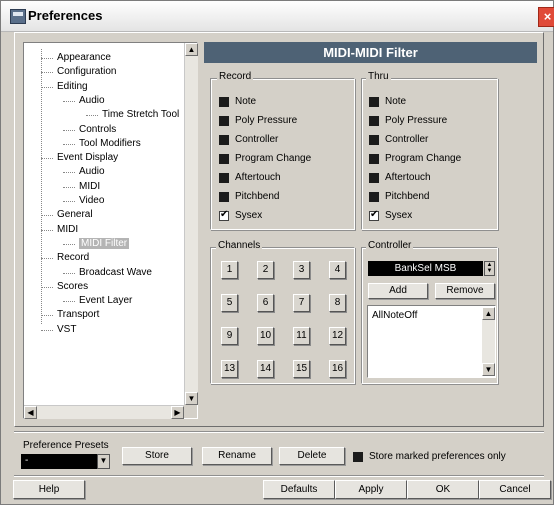 The height and width of the screenshot is (505, 554). I want to click on channel-button-5: 5, so click(229, 303).